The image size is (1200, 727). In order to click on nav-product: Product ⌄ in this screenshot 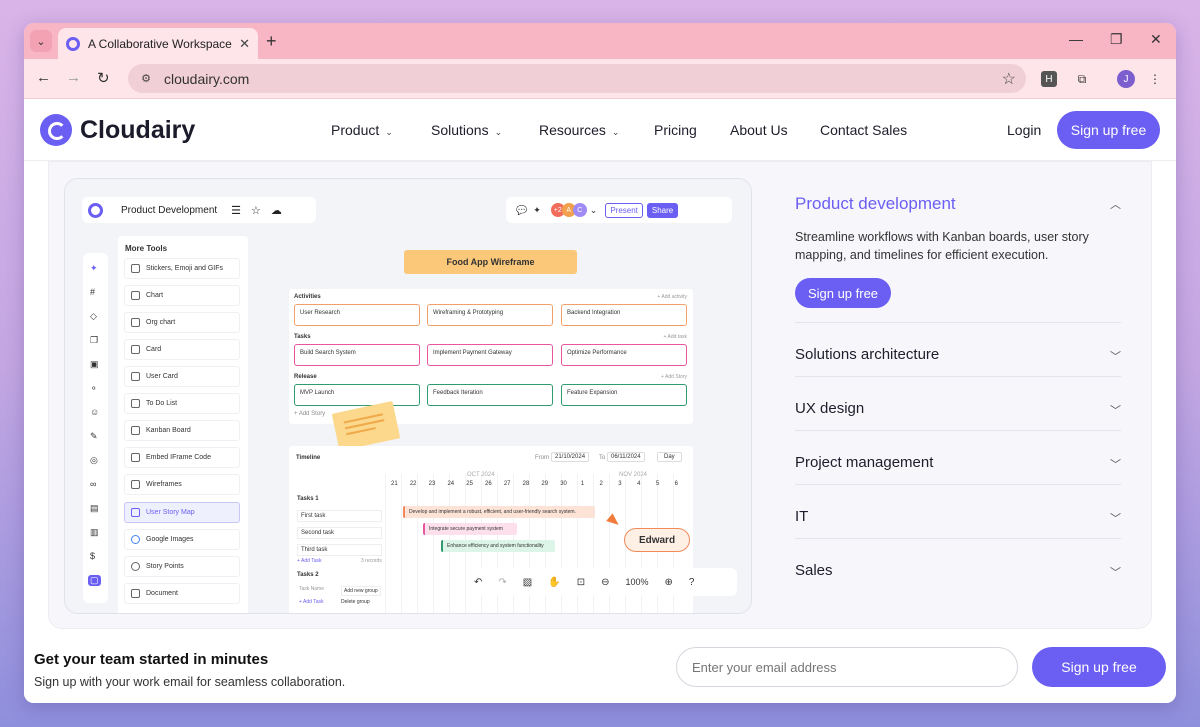, I will do `click(362, 130)`.